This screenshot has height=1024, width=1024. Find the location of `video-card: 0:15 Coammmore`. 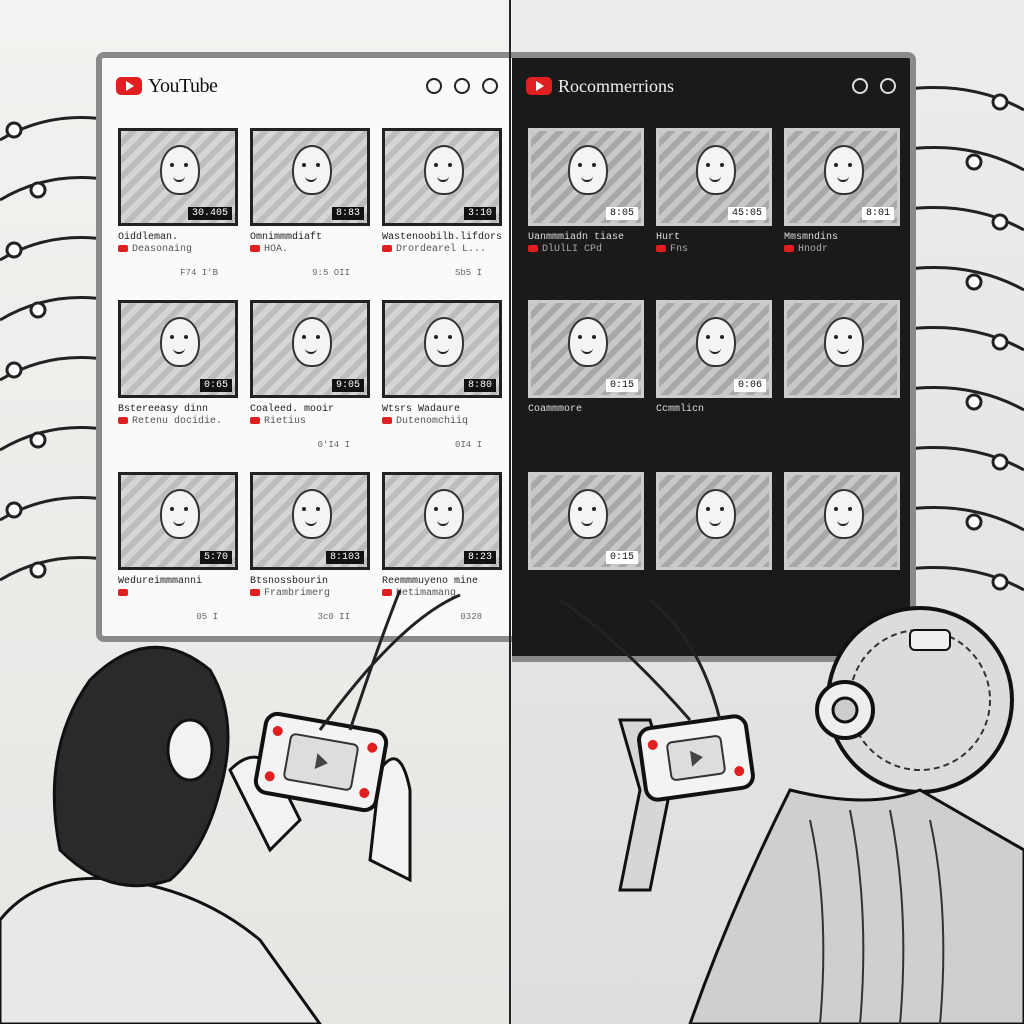

video-card: 0:15 Coammmore is located at coordinates (586, 378).